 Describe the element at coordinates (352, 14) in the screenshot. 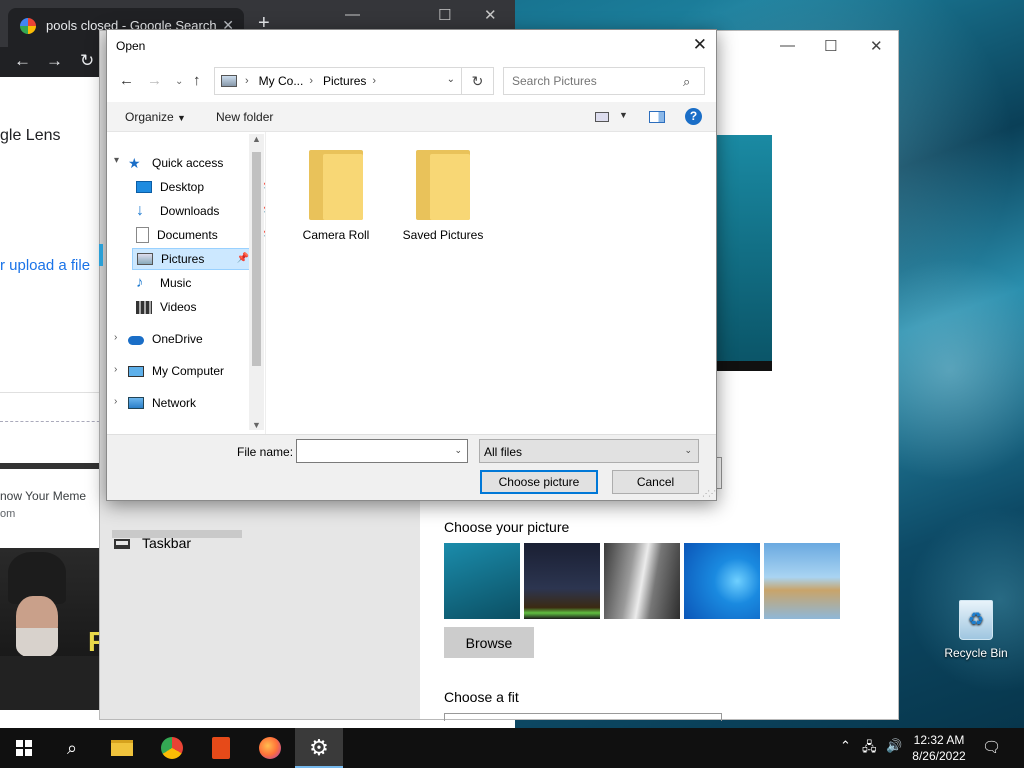

I see `minimize-icon: —` at that location.